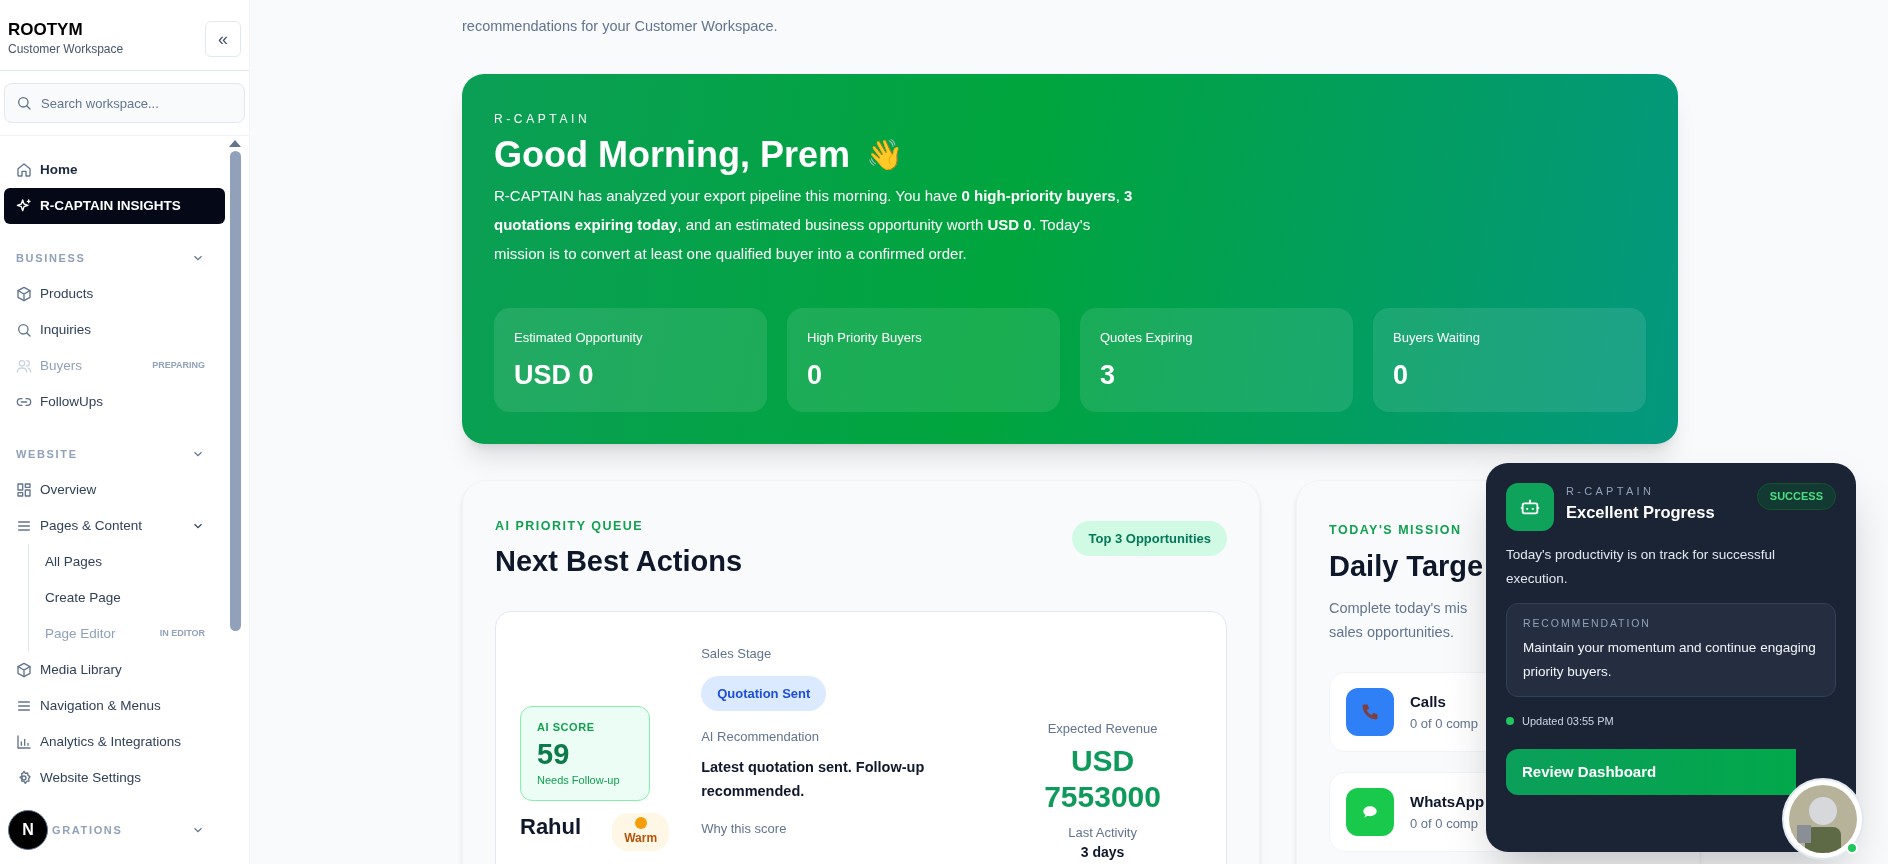  Describe the element at coordinates (1447, 802) in the screenshot. I see `target-name: WhatsApp` at that location.